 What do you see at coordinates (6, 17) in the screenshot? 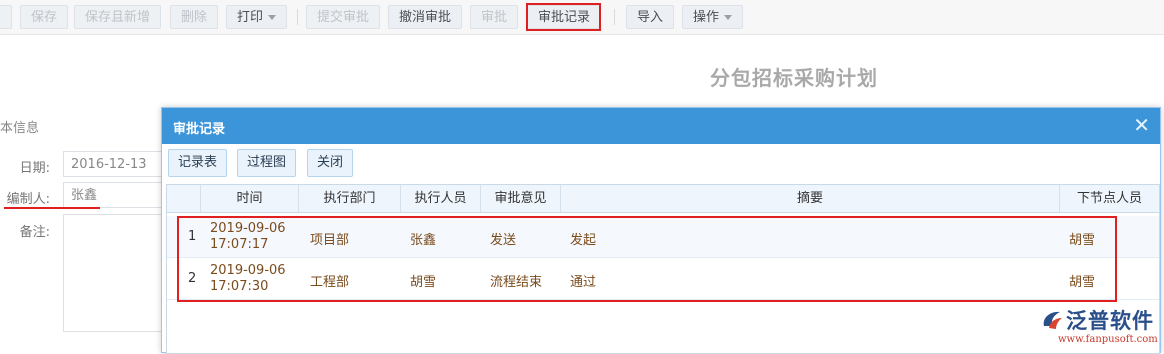
I see `prev-button-partial` at bounding box center [6, 17].